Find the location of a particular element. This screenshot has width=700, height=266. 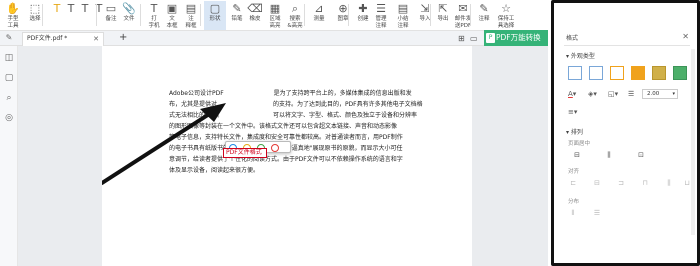

tab-close-icon: ✕ is located at coordinates (96, 39).